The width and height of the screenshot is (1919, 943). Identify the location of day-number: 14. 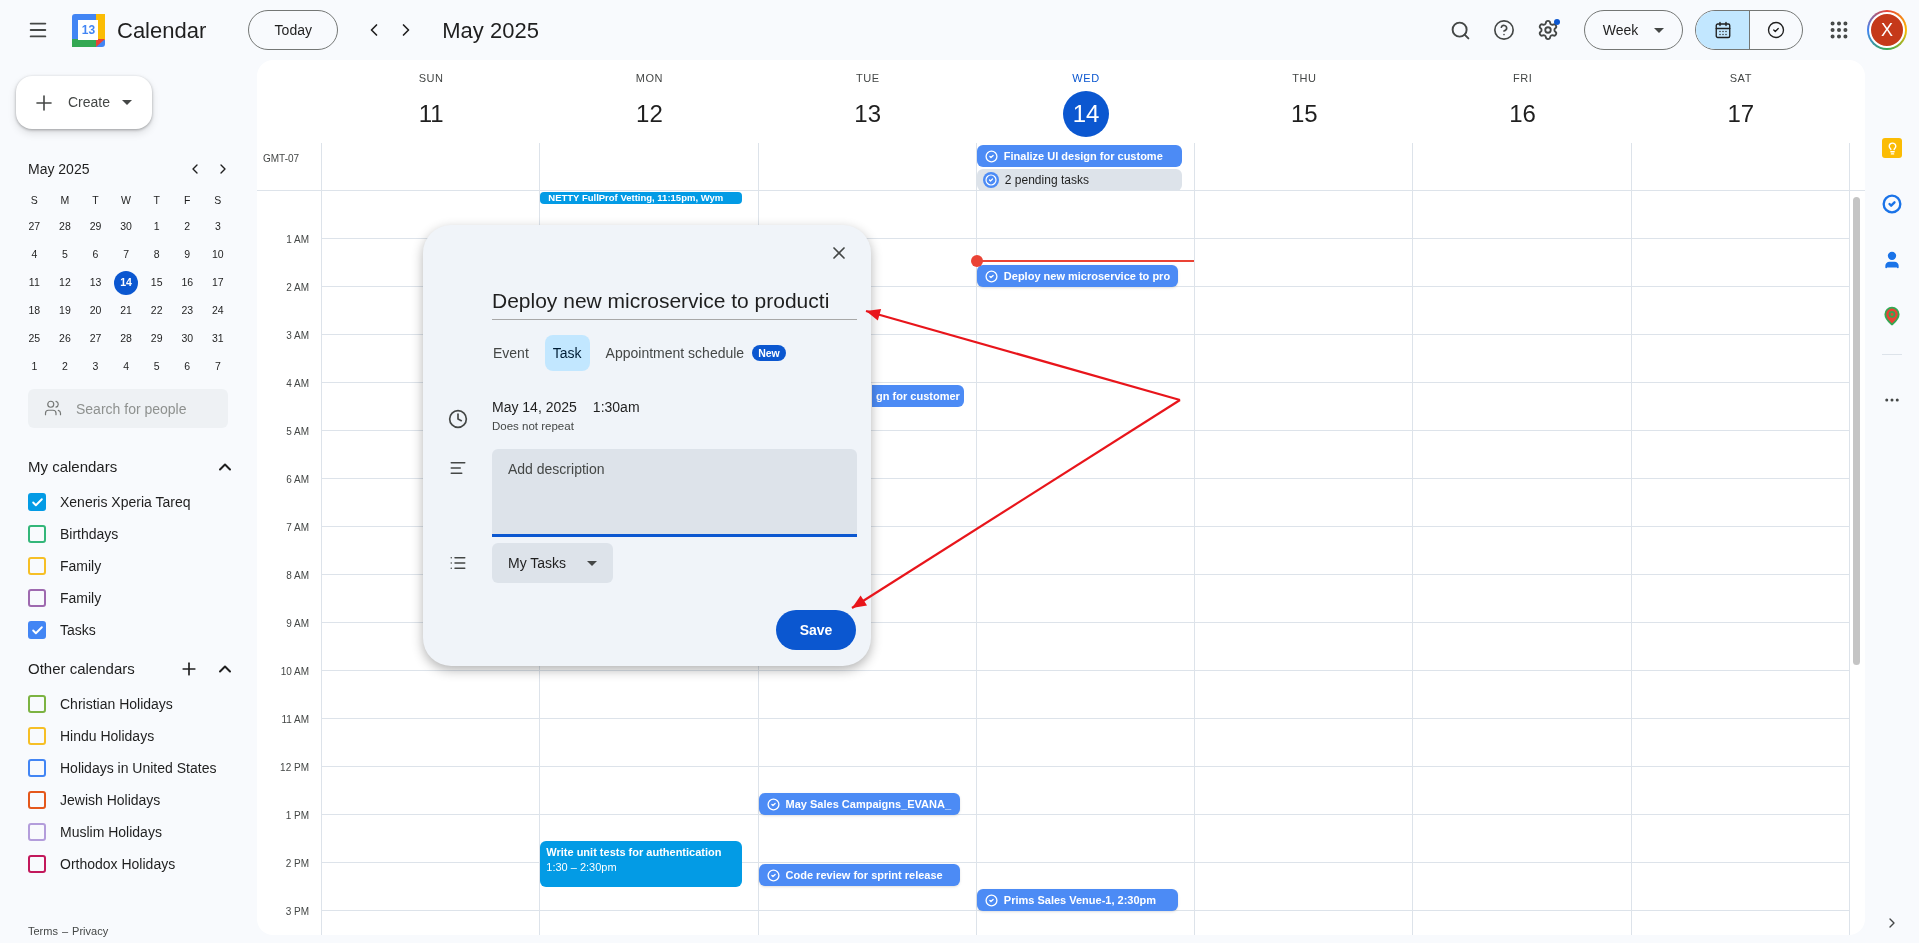
(1086, 113).